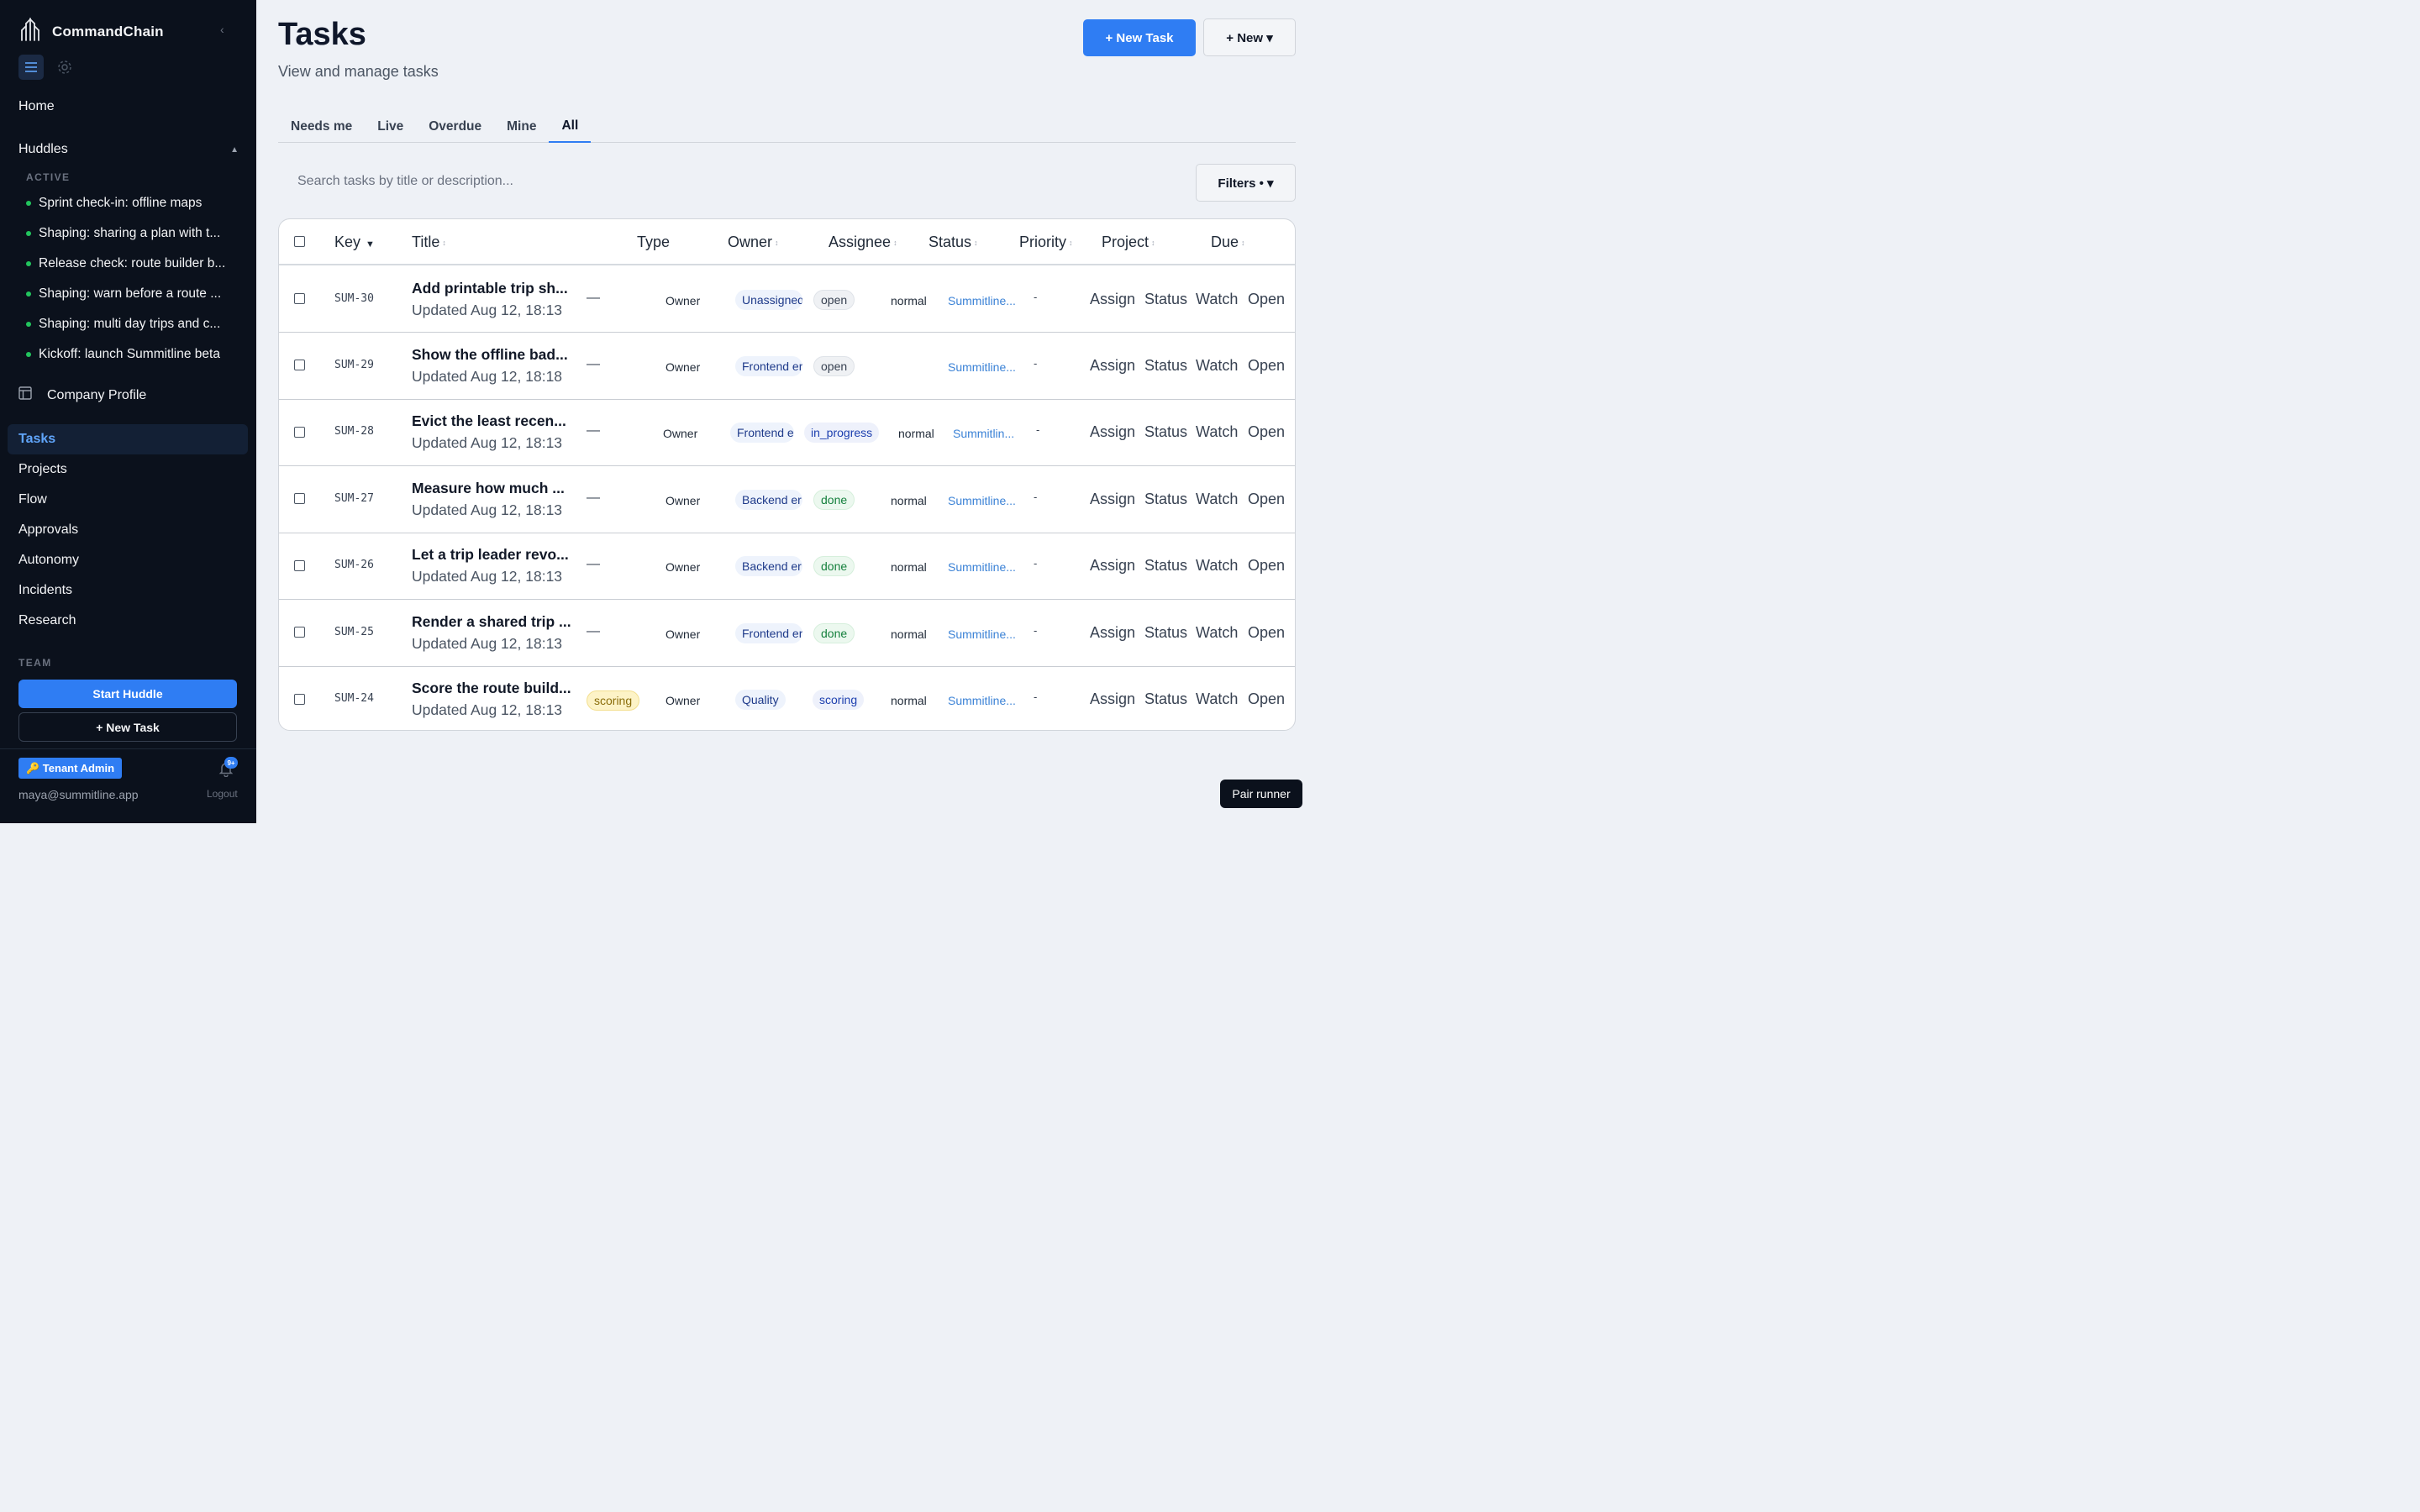 The image size is (2420, 1512). I want to click on assignee-badge: Quality, so click(761, 700).